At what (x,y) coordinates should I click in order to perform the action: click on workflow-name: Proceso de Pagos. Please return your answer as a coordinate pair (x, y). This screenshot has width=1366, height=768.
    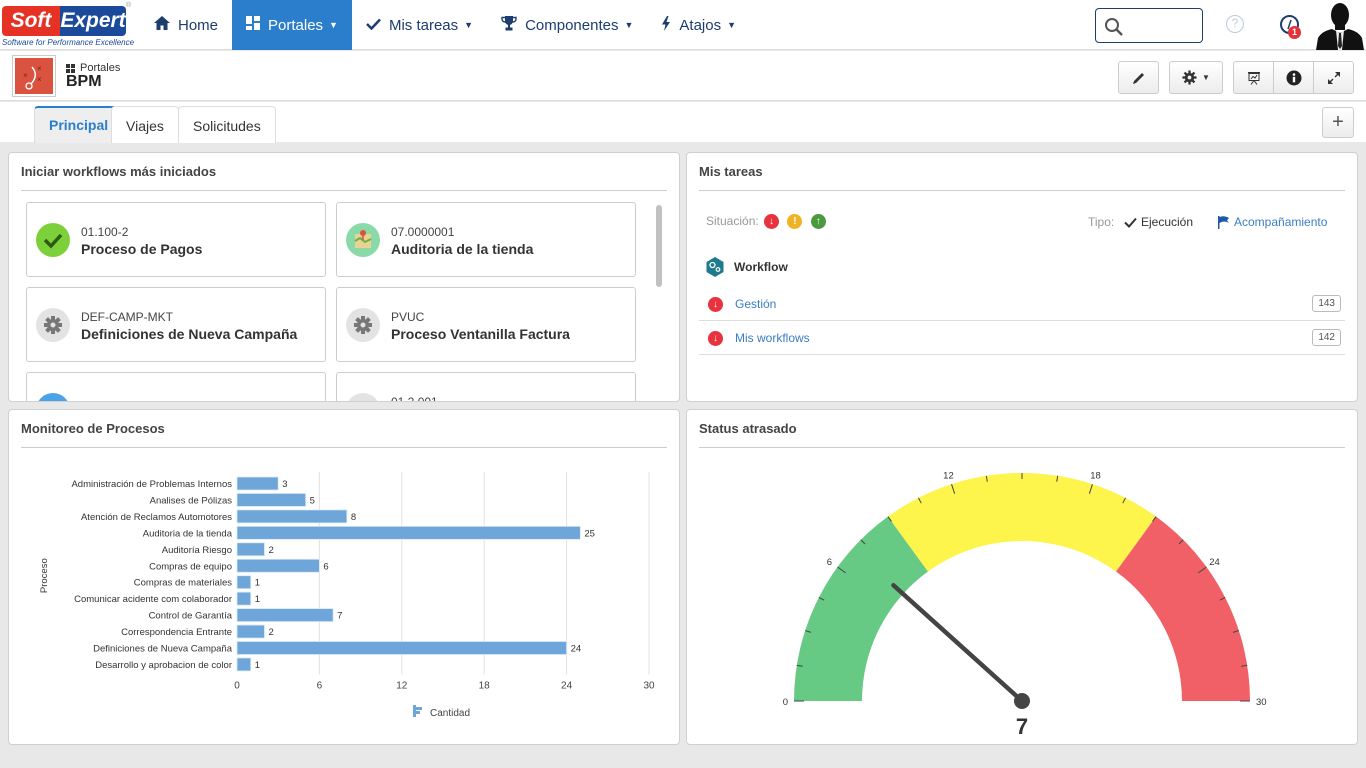
    Looking at the image, I should click on (142, 249).